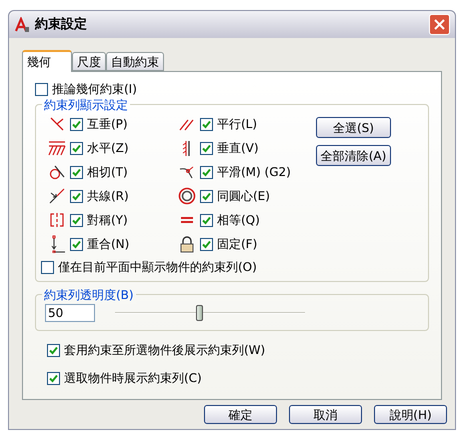  What do you see at coordinates (243, 196) in the screenshot?
I see `checkbox-label: 同圓心(E)` at bounding box center [243, 196].